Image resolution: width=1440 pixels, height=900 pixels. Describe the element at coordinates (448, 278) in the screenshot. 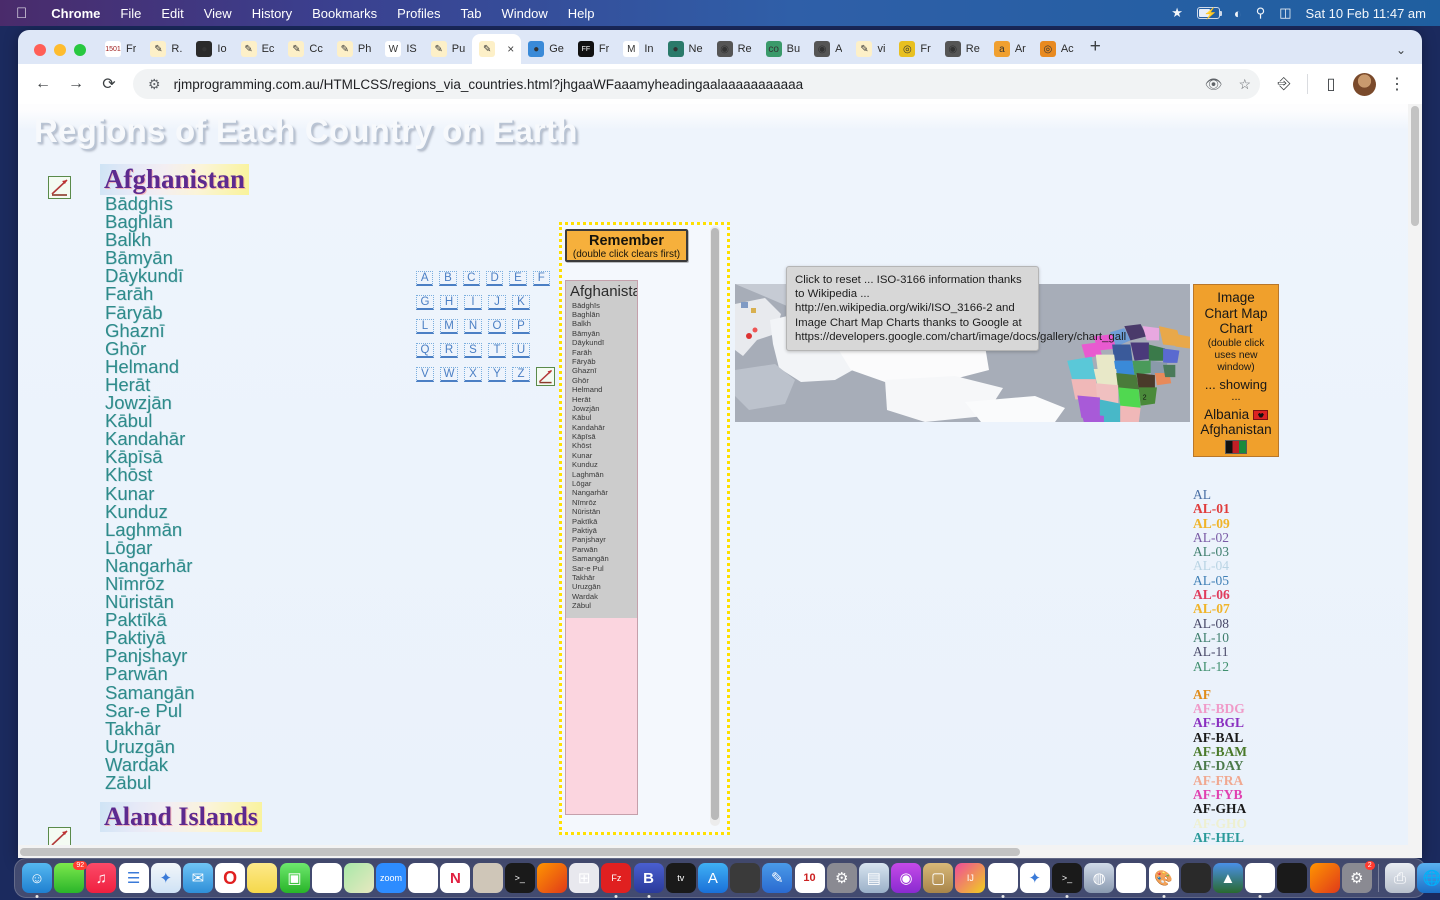

I see `alphabet-link-b: B` at that location.